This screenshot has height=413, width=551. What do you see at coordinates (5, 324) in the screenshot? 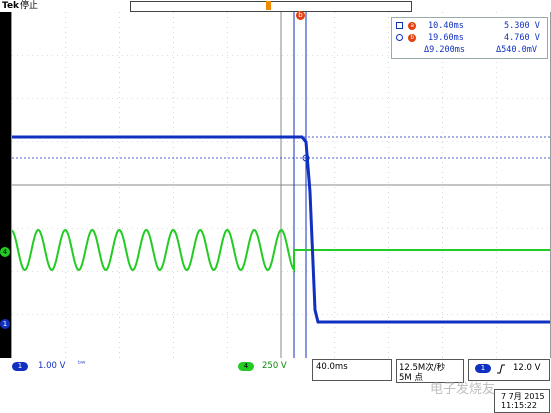
I see `channel-1-ground-marker: 1` at bounding box center [5, 324].